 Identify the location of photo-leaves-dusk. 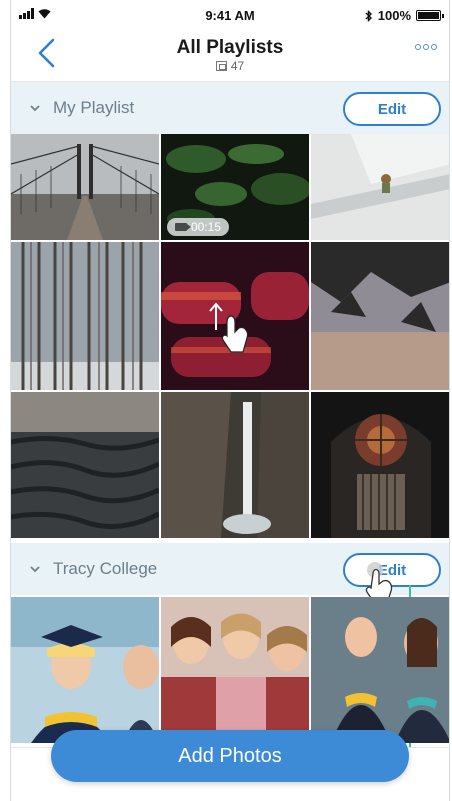
(380, 316).